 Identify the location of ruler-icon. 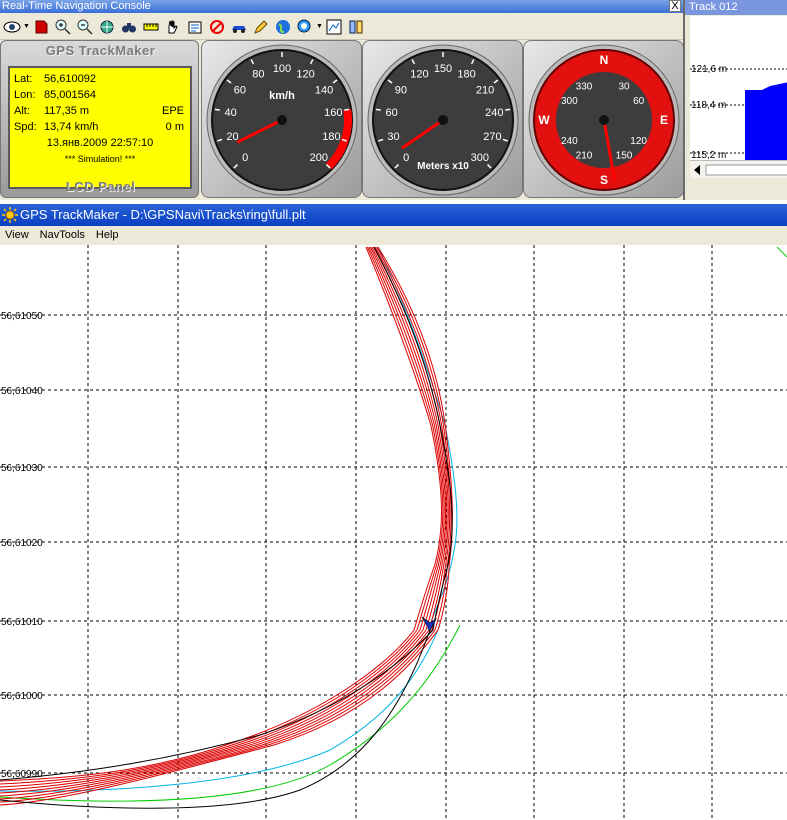
(151, 27).